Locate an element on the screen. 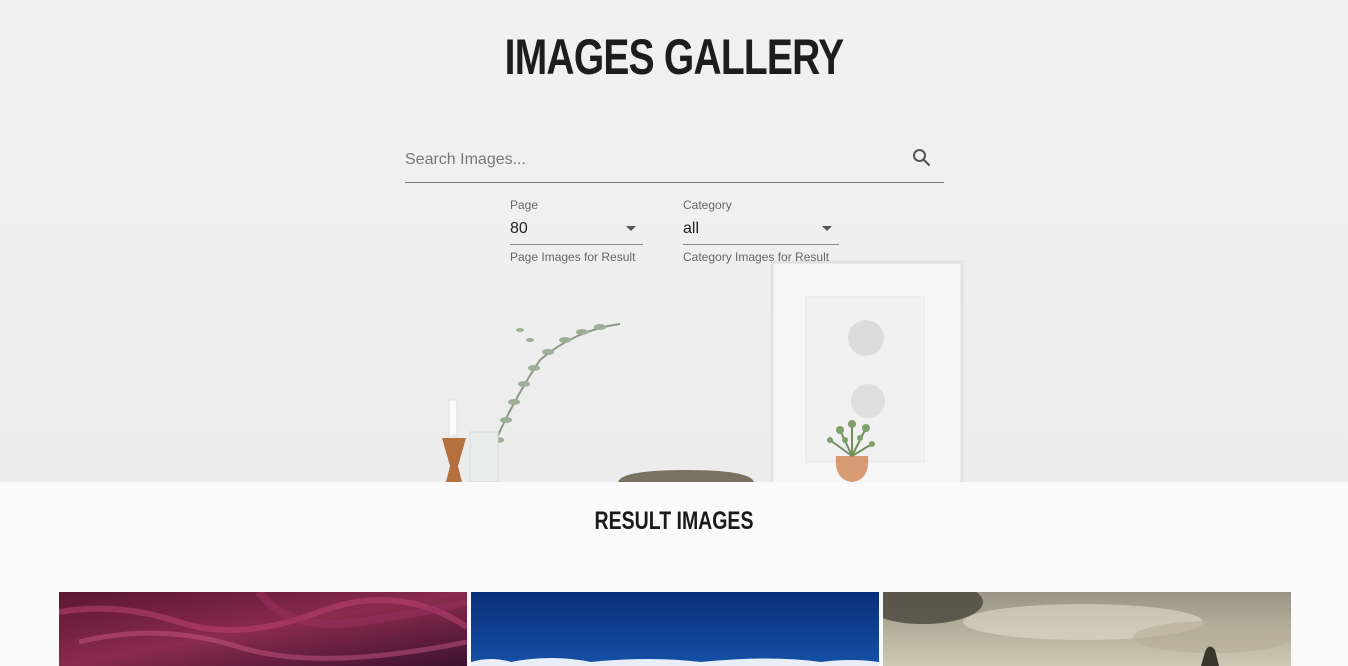 The image size is (1348, 666). category-select-helper: Category Images for Result is located at coordinates (756, 257).